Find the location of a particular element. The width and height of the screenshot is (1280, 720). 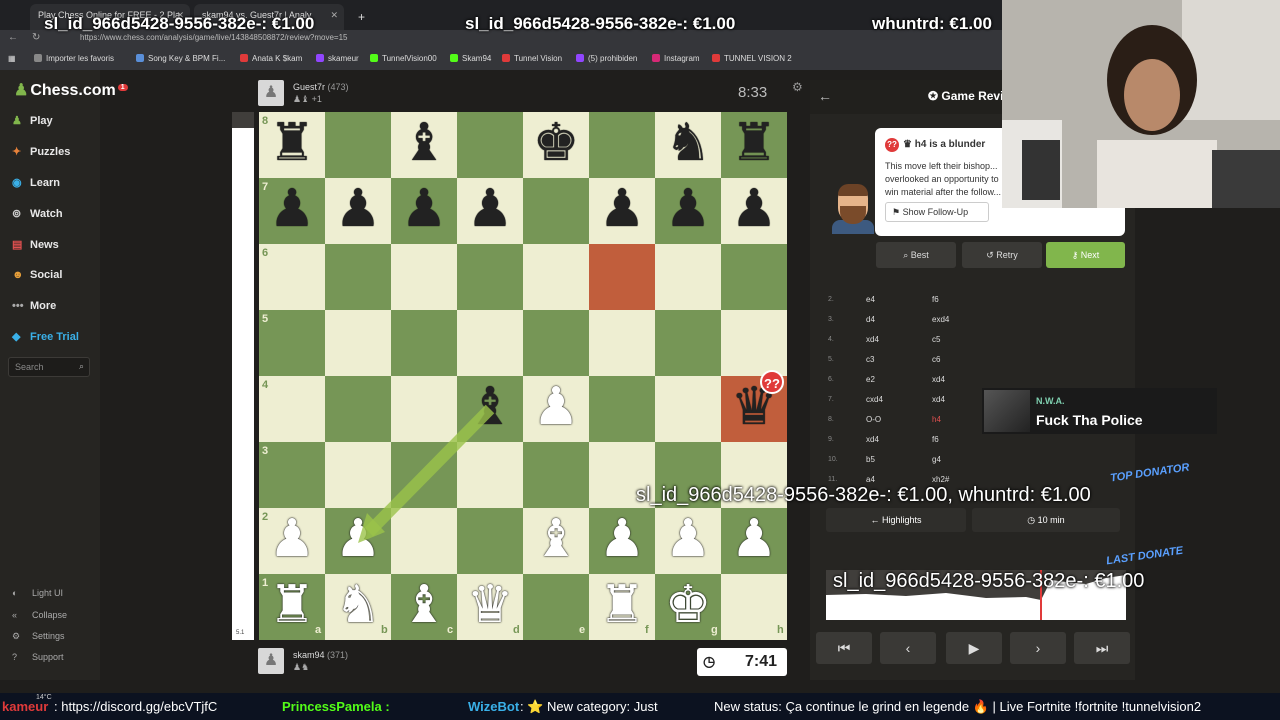

support-link: ? Support is located at coordinates (38, 657).